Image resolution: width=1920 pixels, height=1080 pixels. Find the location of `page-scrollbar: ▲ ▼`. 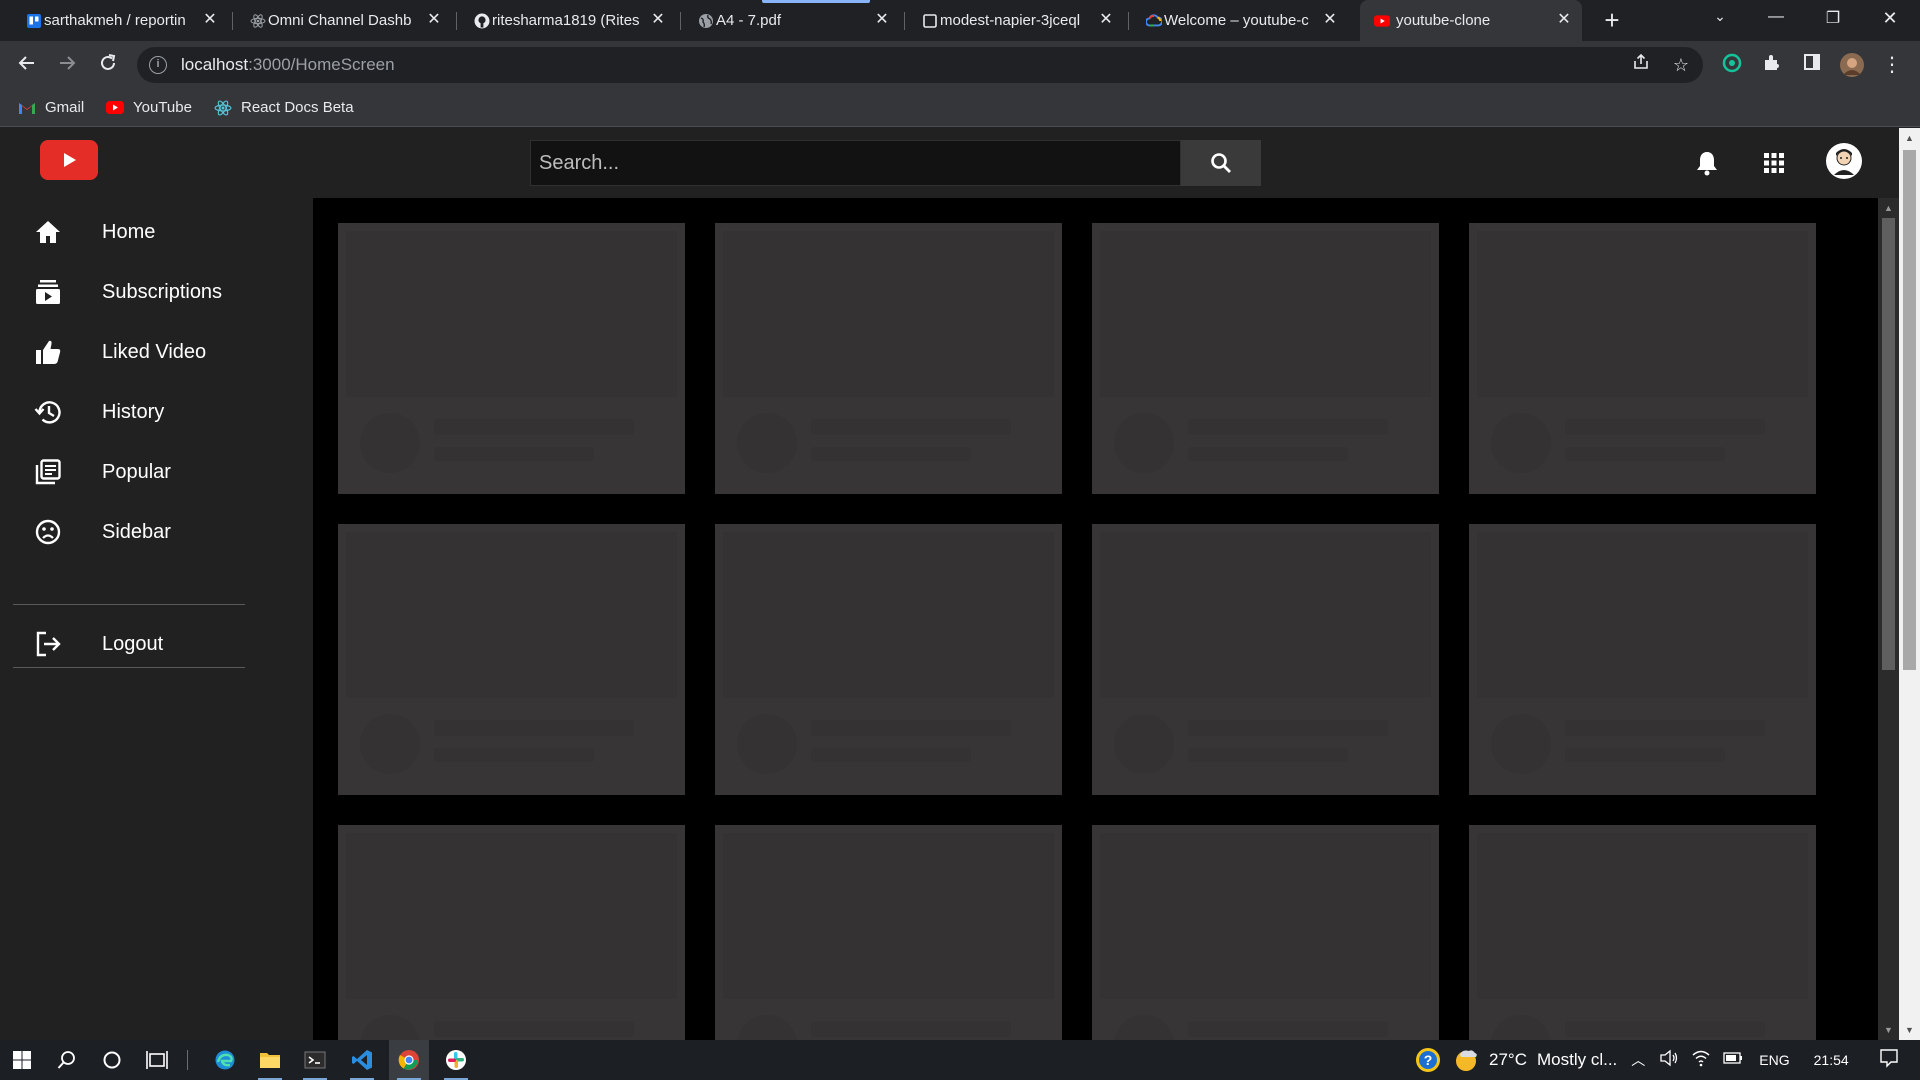

page-scrollbar: ▲ ▼ is located at coordinates (1909, 584).